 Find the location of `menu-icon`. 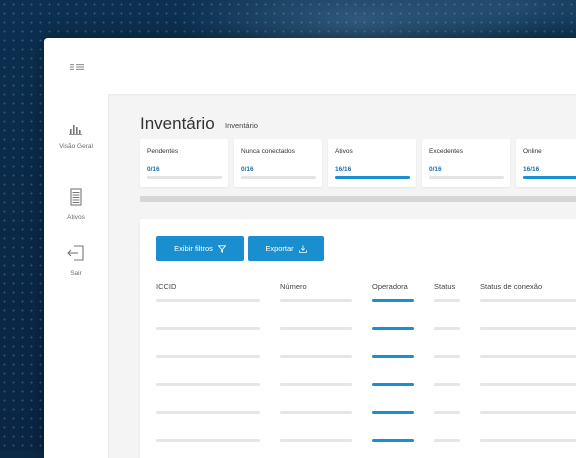

menu-icon is located at coordinates (77, 67).